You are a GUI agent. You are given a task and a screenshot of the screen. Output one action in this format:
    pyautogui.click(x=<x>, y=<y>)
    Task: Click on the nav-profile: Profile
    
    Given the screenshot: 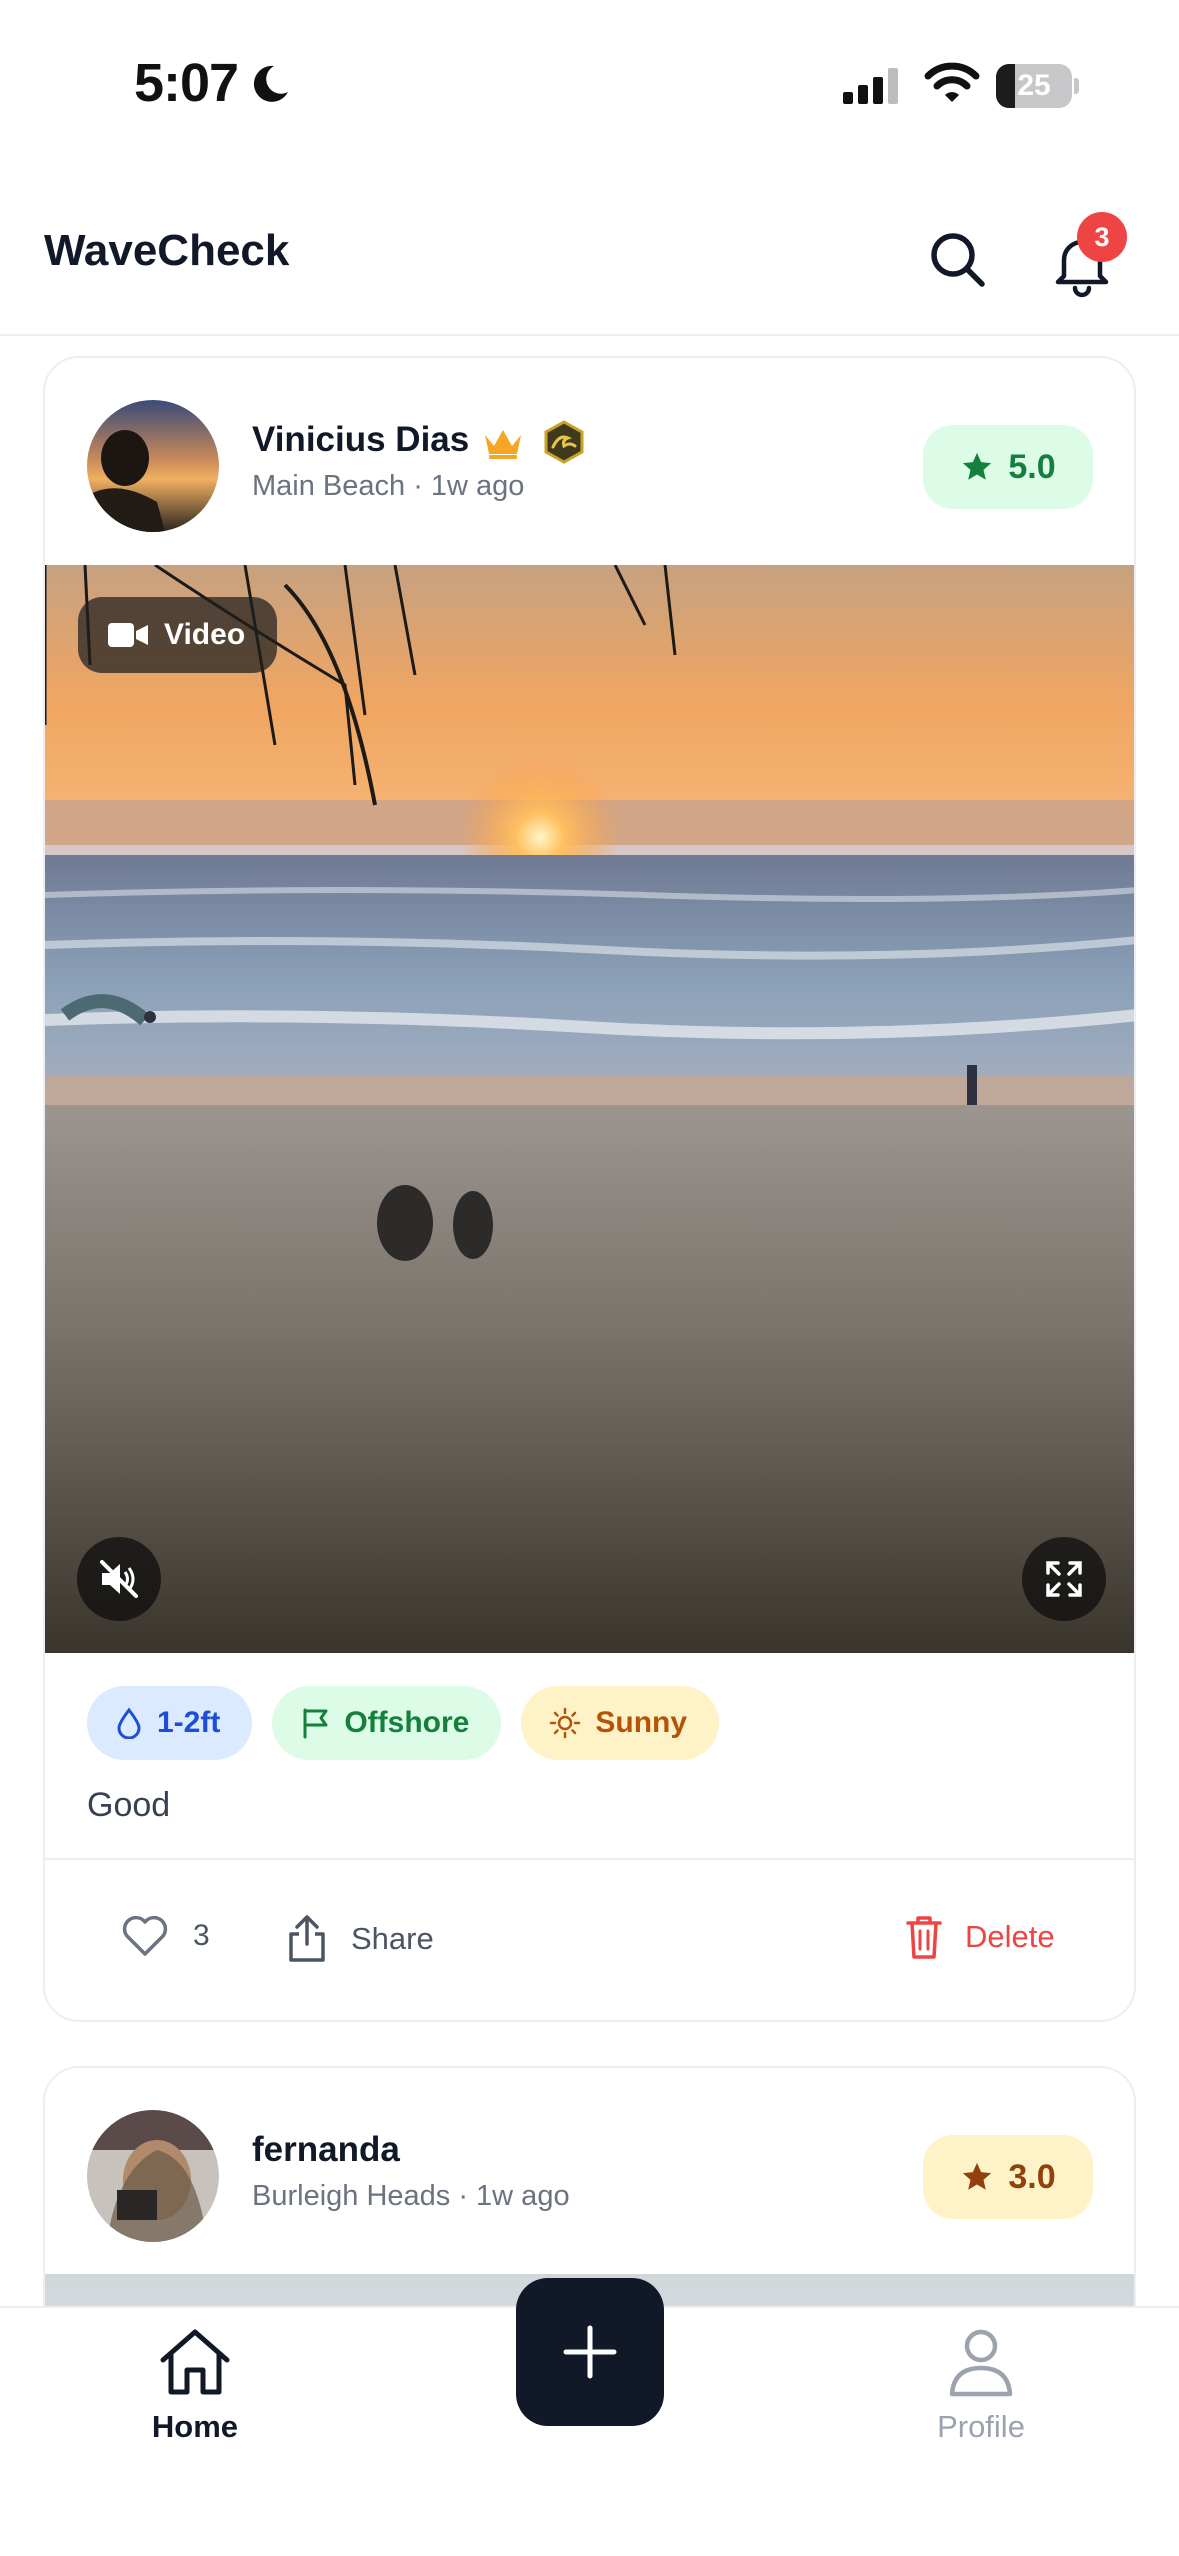 What is the action you would take?
    pyautogui.click(x=981, y=2385)
    